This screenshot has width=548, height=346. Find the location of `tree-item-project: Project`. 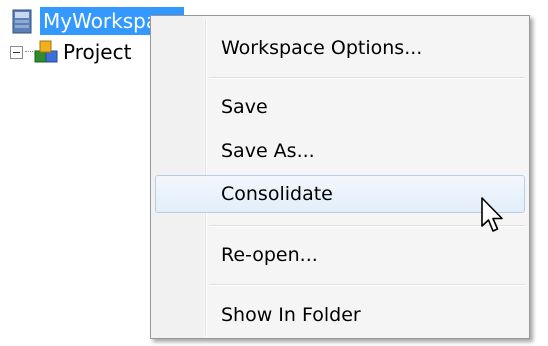

tree-item-project: Project is located at coordinates (70, 52).